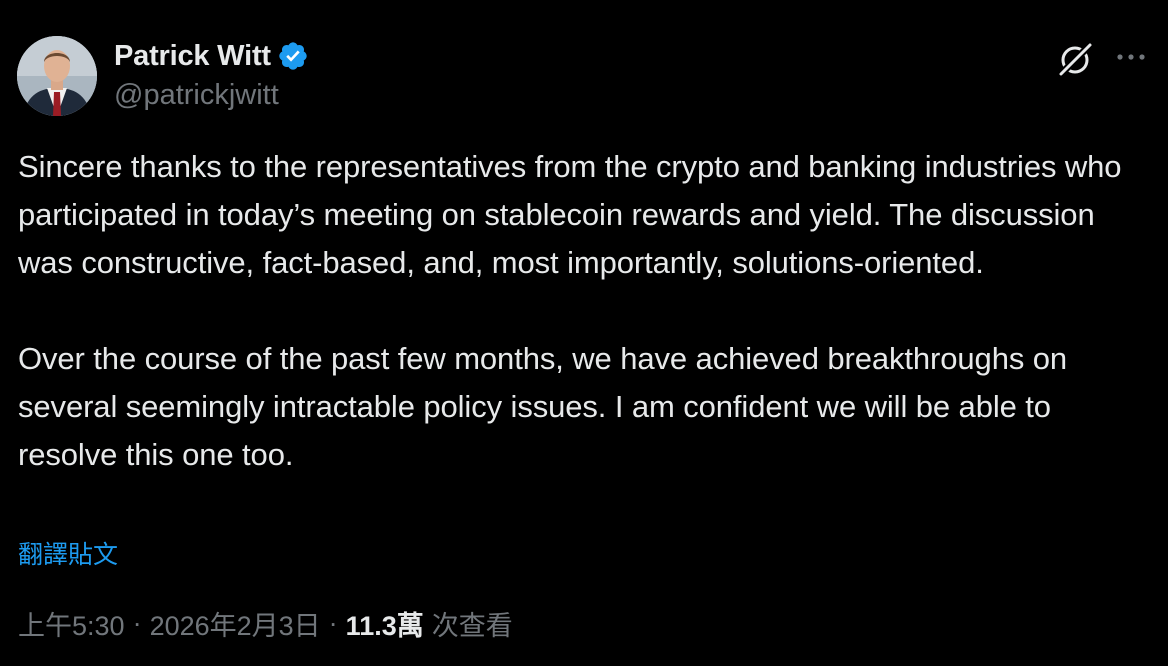  What do you see at coordinates (293, 56) in the screenshot?
I see `verified-badge-icon` at bounding box center [293, 56].